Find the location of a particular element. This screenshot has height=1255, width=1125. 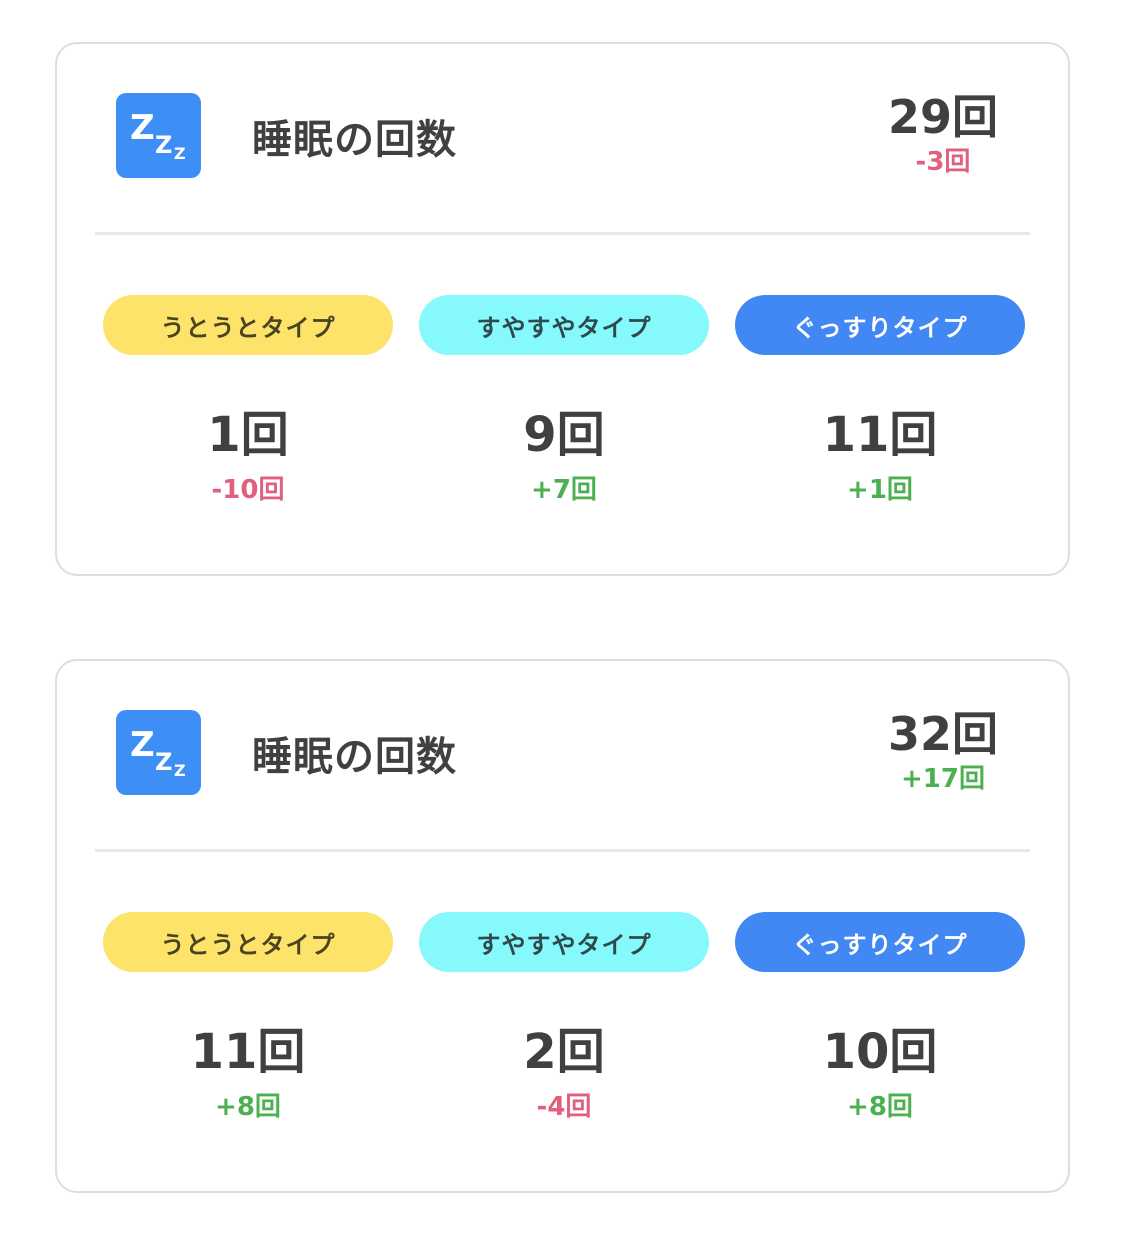

type-column-deep: すやすやタイプ 9回 +7回 is located at coordinates (564, 401).